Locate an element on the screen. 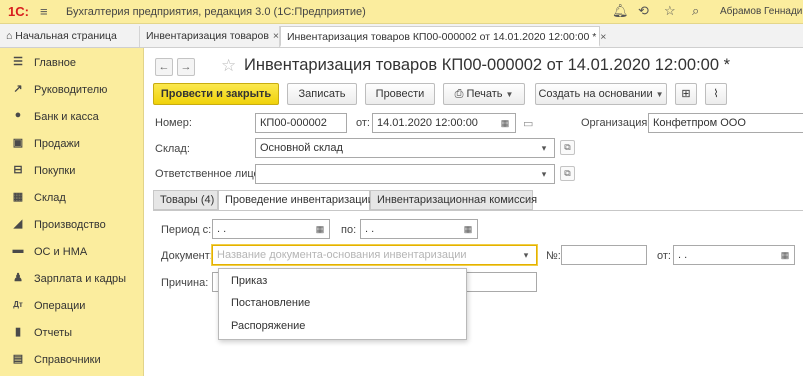 Image resolution: width=803 pixels, height=376 pixels. number-field: КП00-000002 is located at coordinates (301, 123).